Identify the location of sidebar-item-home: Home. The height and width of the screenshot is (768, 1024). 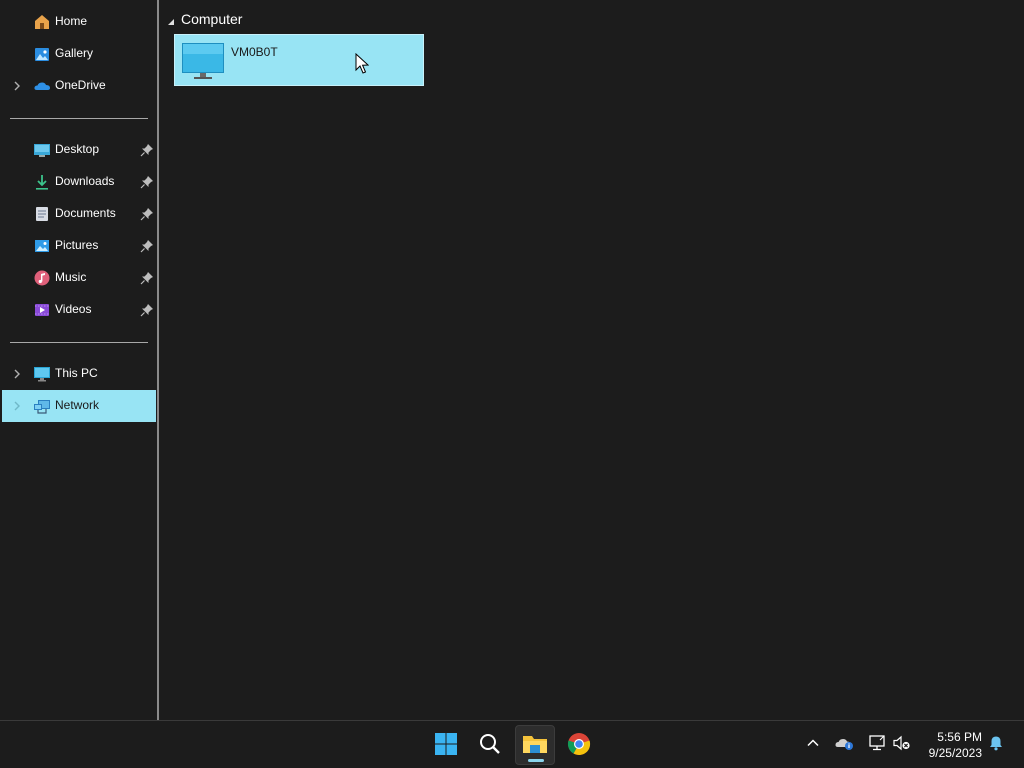
(79, 22).